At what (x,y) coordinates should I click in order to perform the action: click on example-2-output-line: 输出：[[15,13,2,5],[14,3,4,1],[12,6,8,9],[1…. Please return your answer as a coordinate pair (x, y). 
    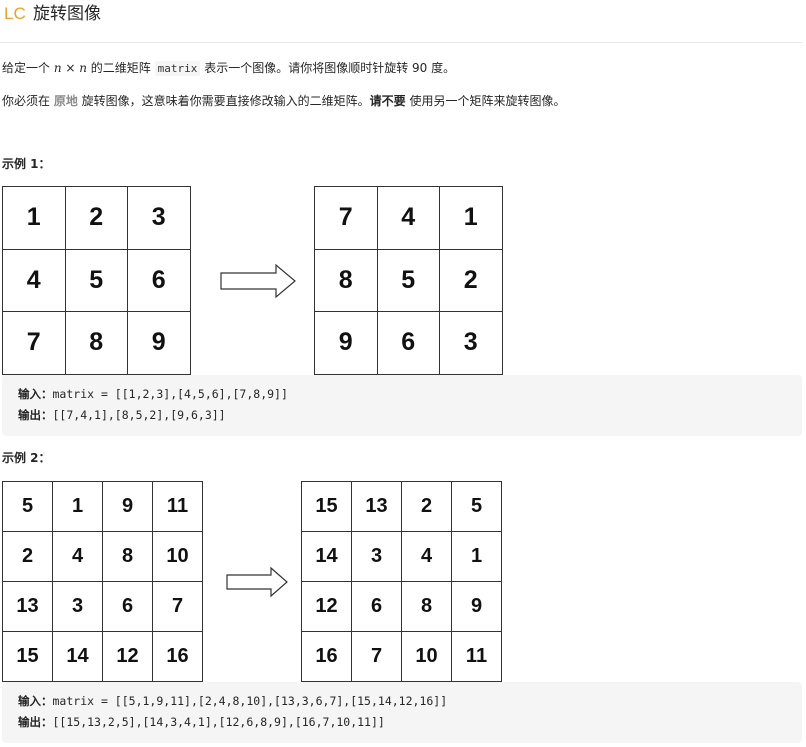
    Looking at the image, I should click on (402, 722).